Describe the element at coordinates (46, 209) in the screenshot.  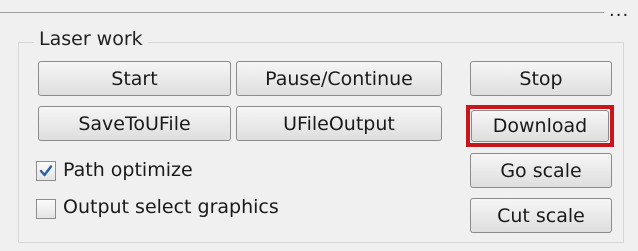
I see `output-select-graphics-checkbox` at that location.